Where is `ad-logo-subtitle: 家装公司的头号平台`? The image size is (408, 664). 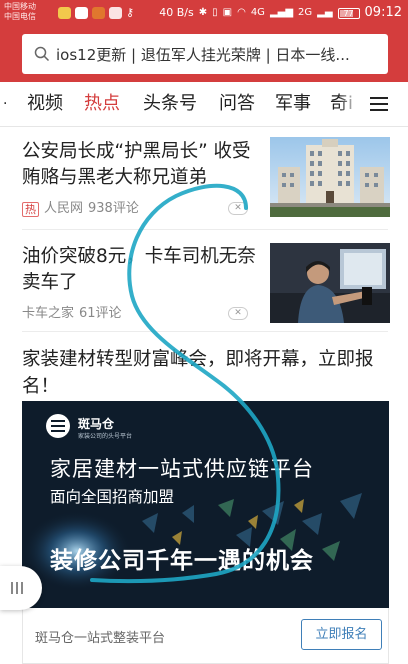
ad-logo-subtitle: 家装公司的头号平台 is located at coordinates (105, 436).